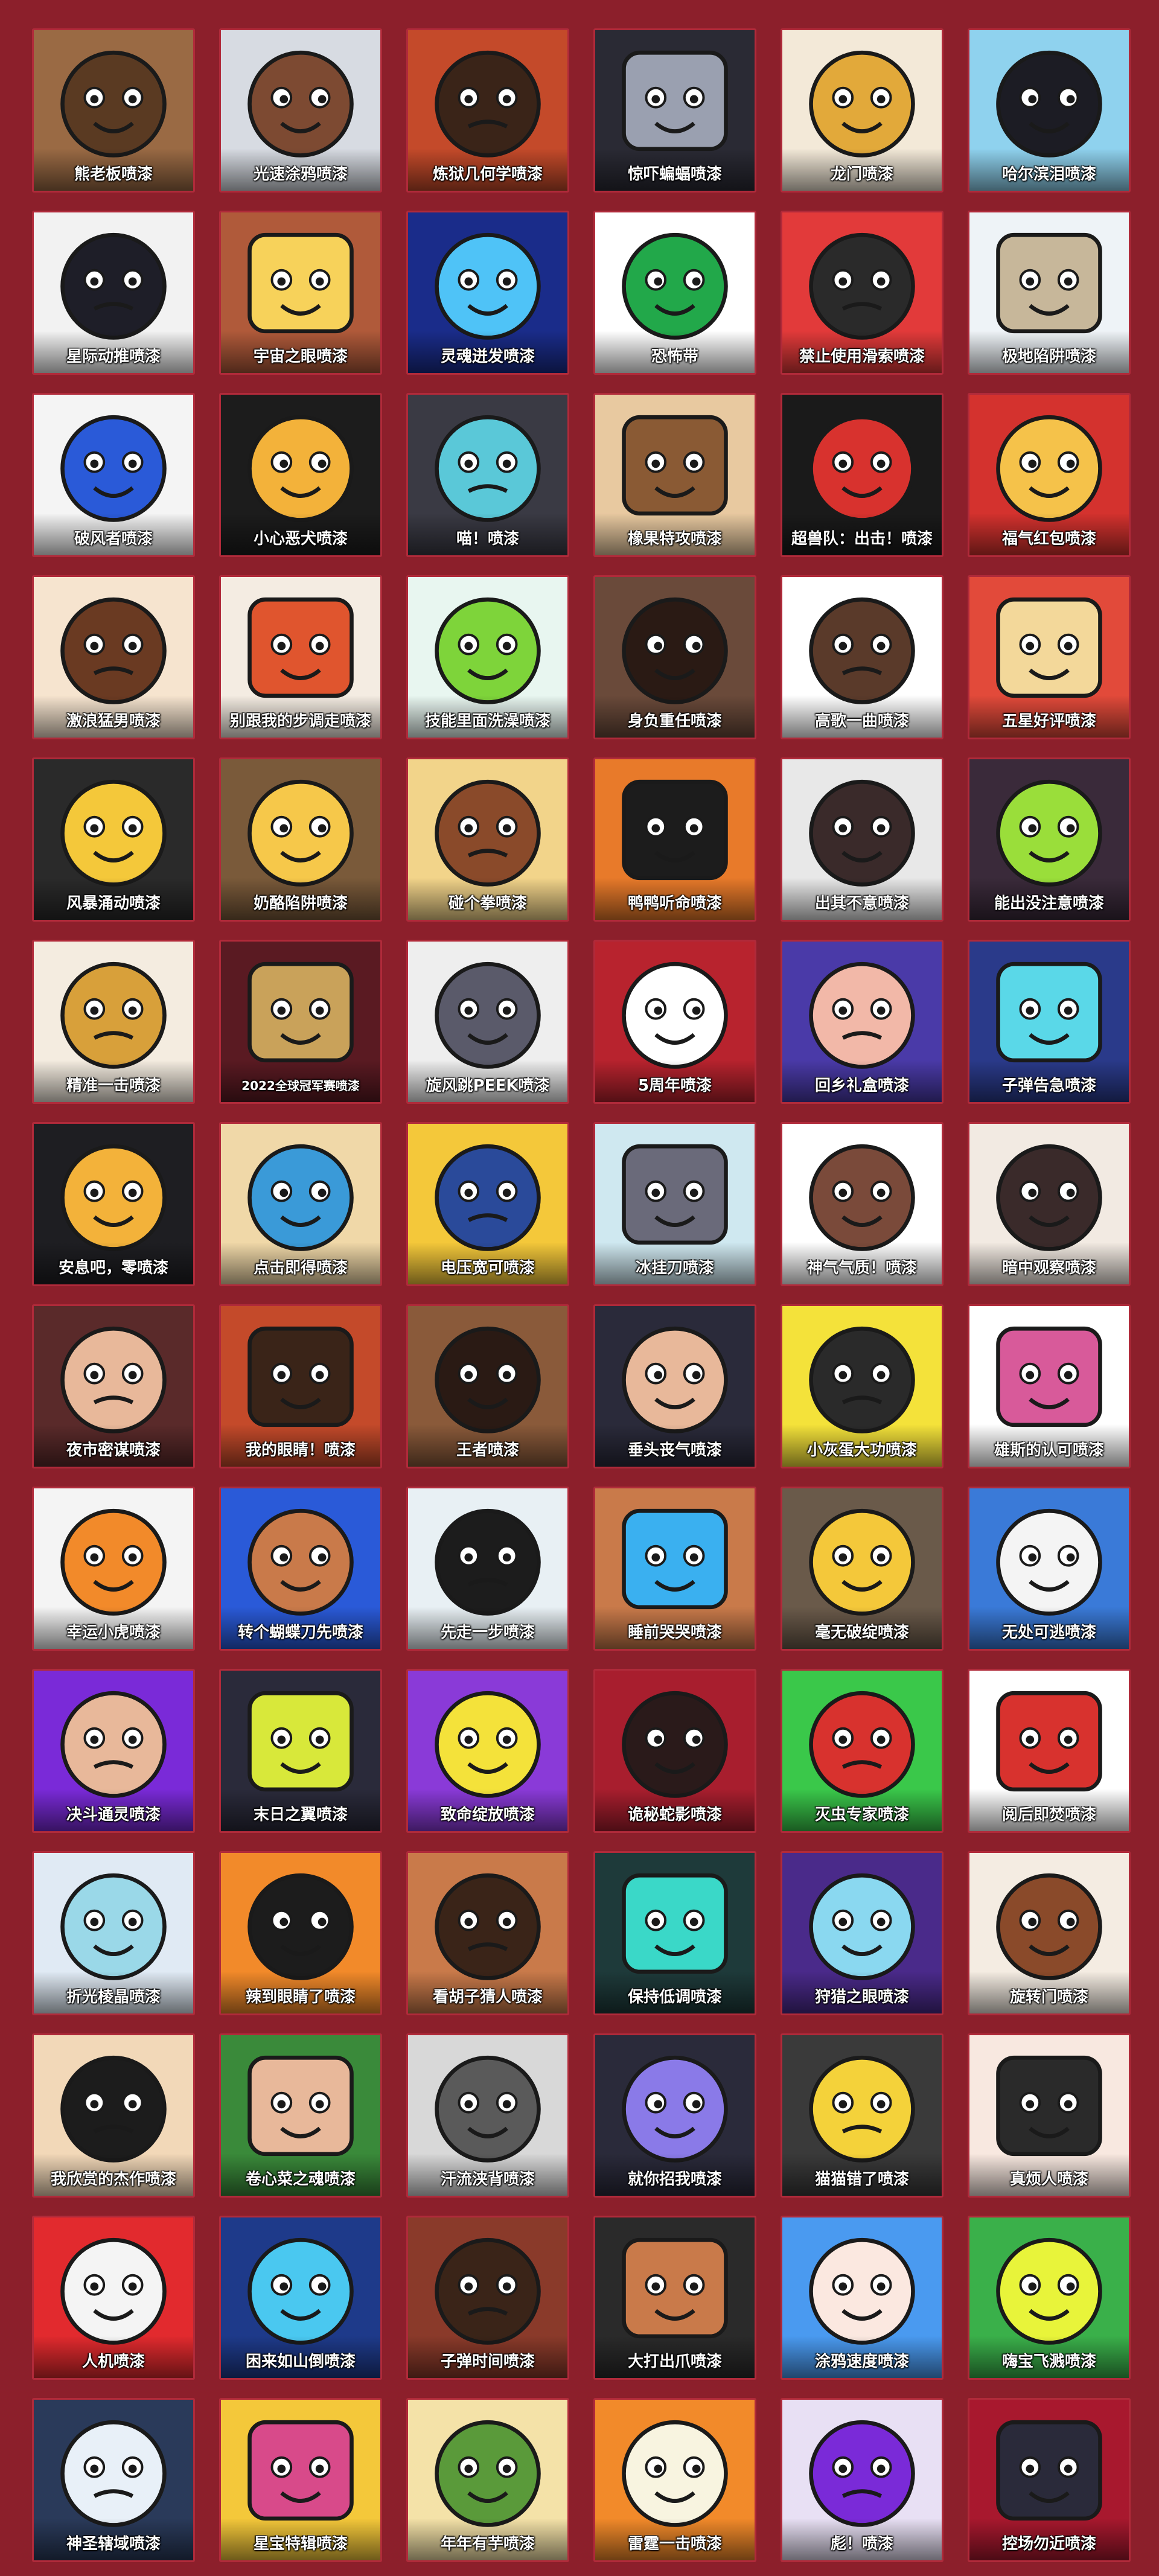 Image resolution: width=1159 pixels, height=2576 pixels. What do you see at coordinates (300, 2480) in the screenshot?
I see `spray-tile: 星宝特辑喷漆` at bounding box center [300, 2480].